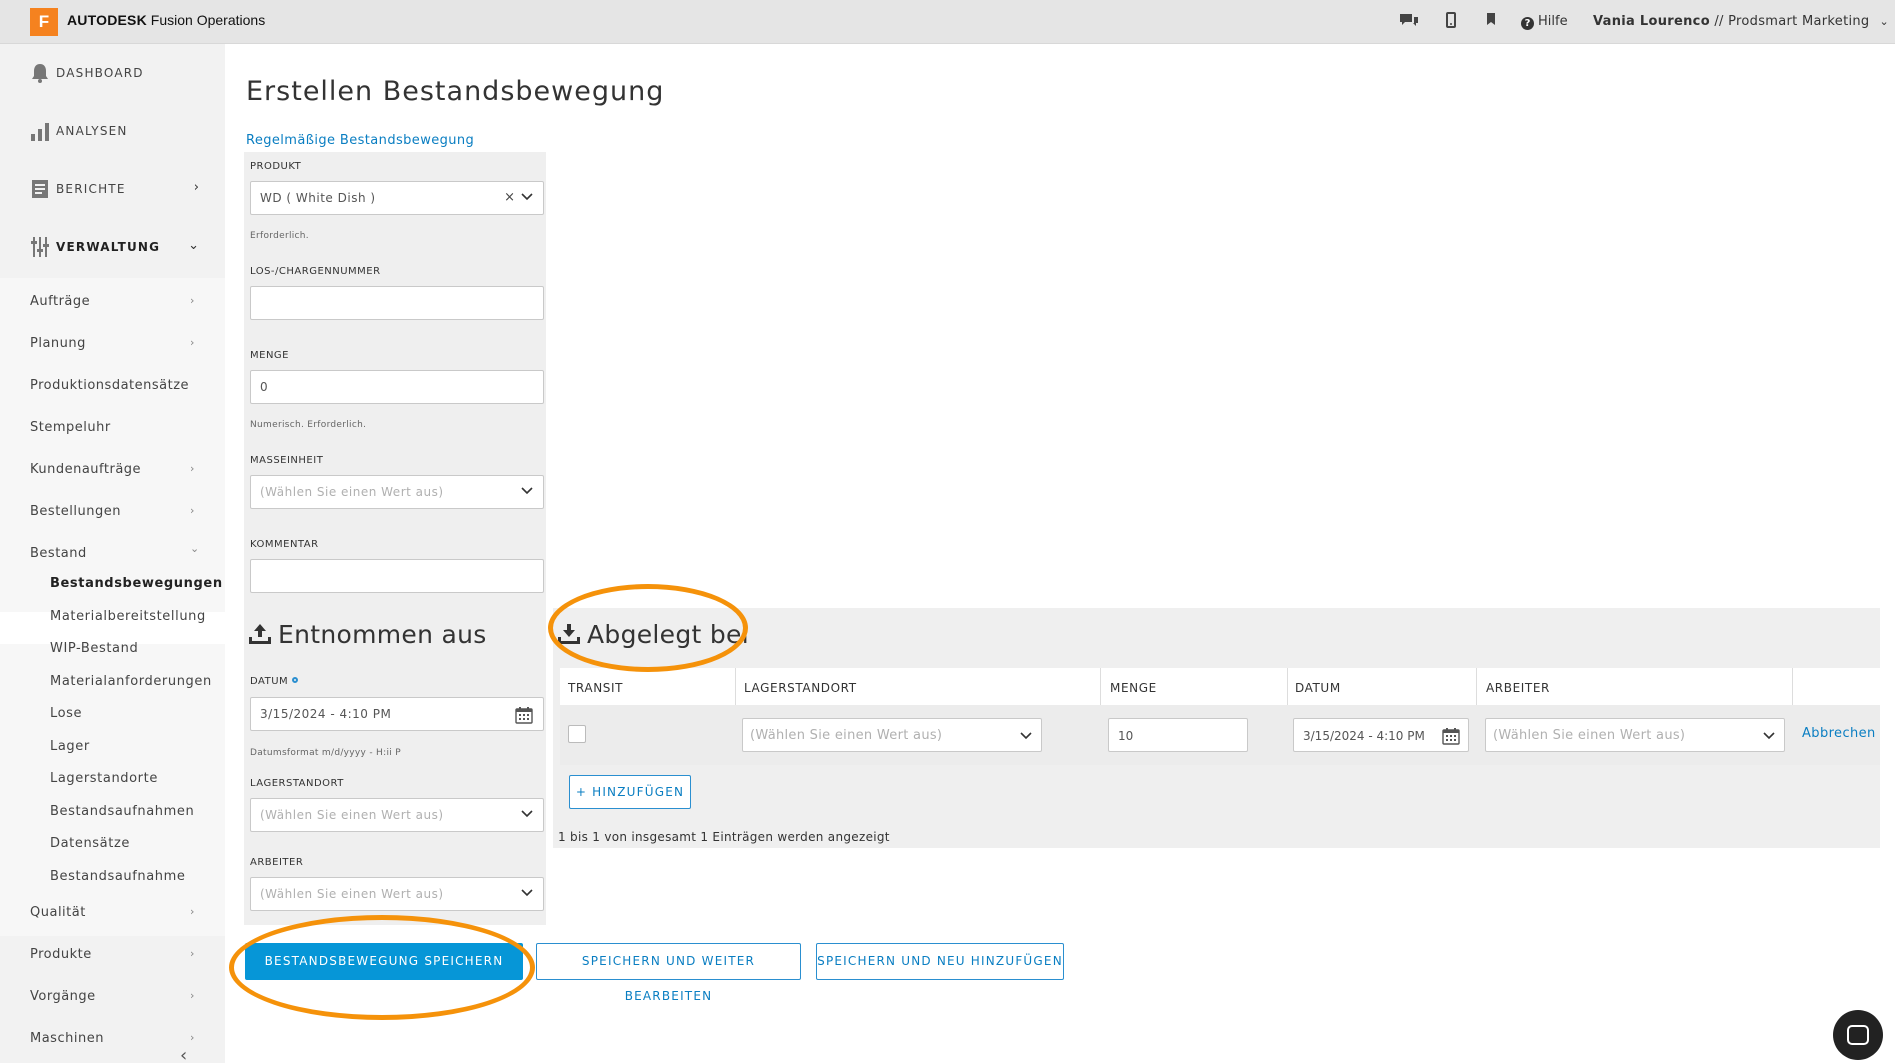 This screenshot has height=1063, width=1895. Describe the element at coordinates (61, 954) in the screenshot. I see `sidebar-item-produkte: Produkte` at that location.